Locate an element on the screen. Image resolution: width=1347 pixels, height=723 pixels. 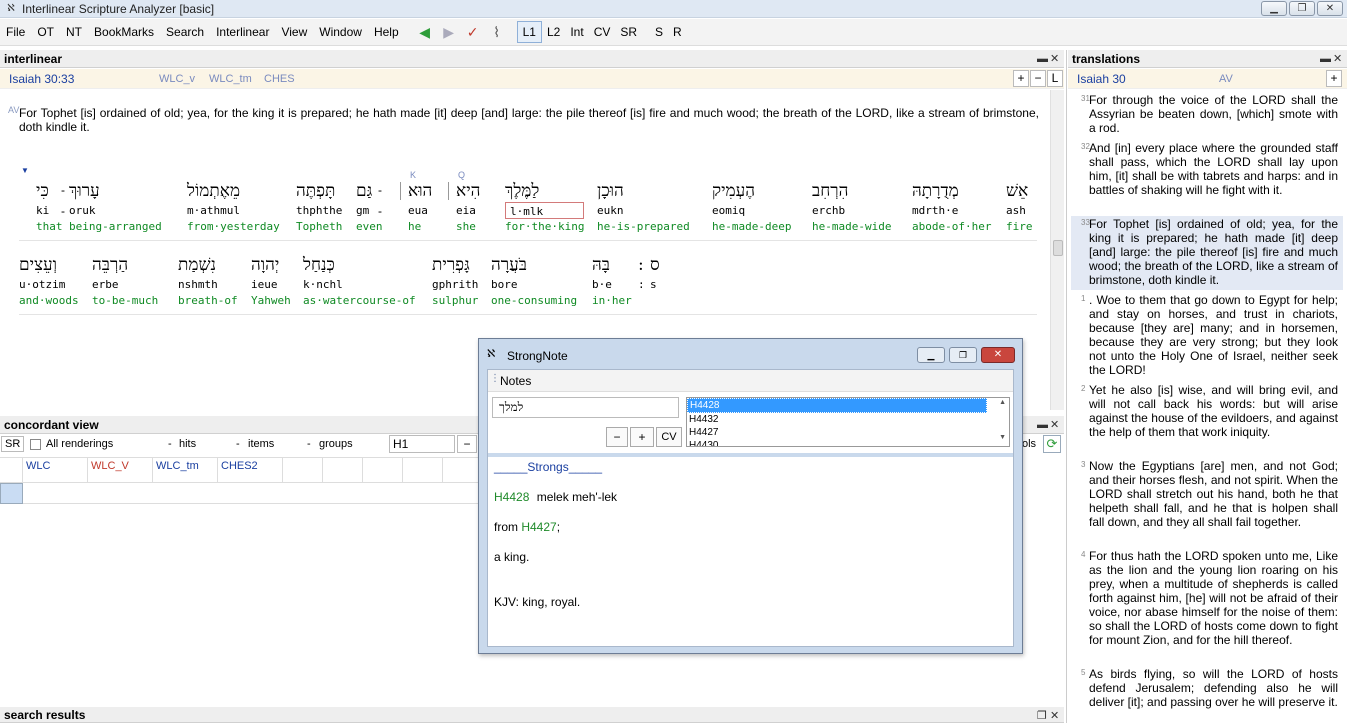
interlinear-scroll-thumb is located at coordinates (1058, 248).